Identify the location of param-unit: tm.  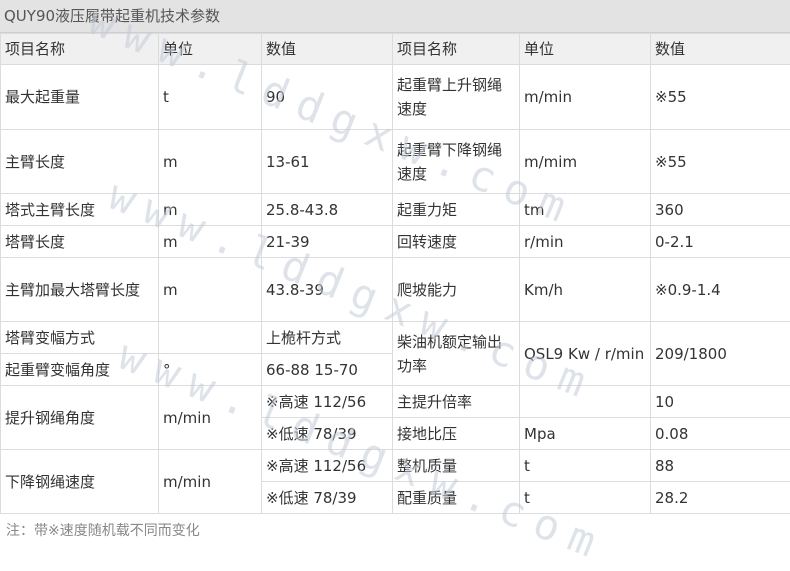
(585, 210).